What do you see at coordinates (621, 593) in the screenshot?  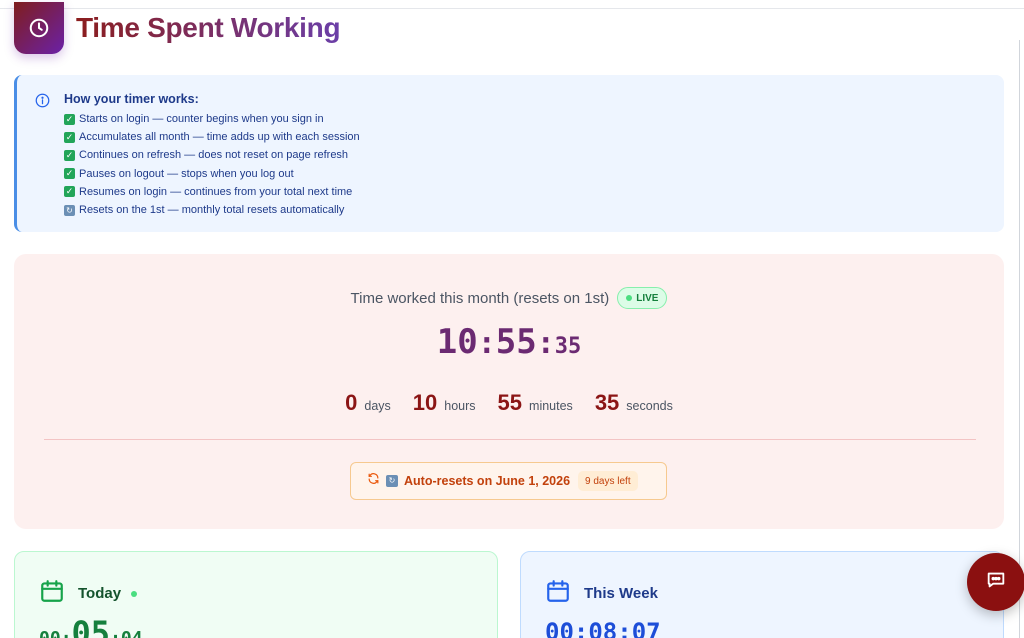 I see `week-title: This Week` at bounding box center [621, 593].